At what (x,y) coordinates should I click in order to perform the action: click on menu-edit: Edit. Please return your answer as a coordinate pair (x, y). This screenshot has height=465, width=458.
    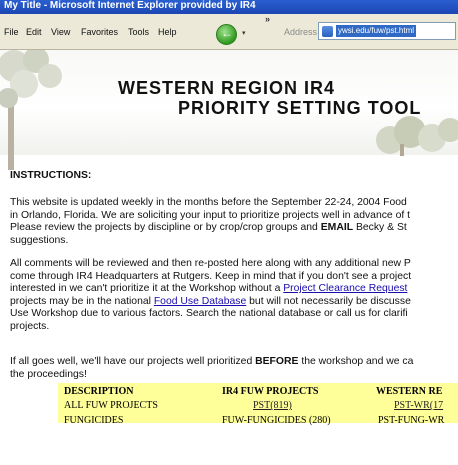
    Looking at the image, I should click on (34, 32).